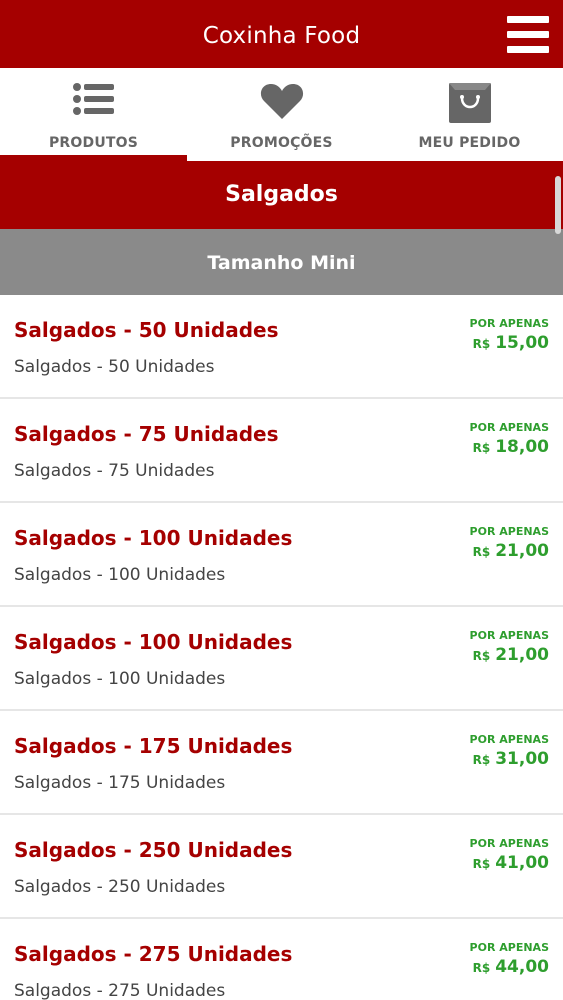  Describe the element at coordinates (522, 447) in the screenshot. I see `price-value: 18,00` at that location.